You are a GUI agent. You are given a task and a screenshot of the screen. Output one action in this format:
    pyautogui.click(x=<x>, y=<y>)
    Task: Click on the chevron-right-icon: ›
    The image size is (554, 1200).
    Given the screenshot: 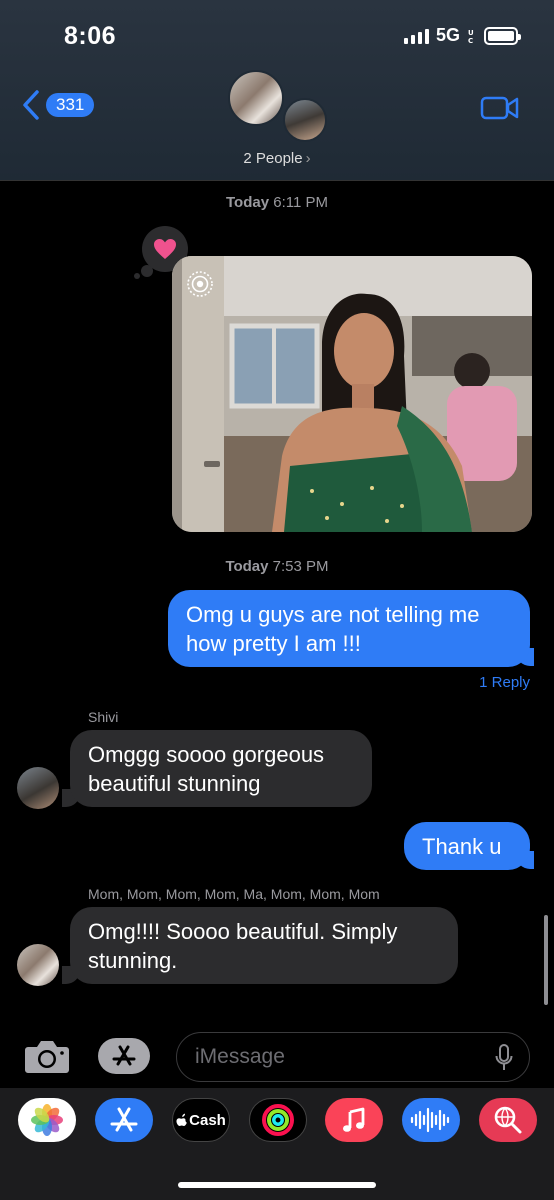 What is the action you would take?
    pyautogui.click(x=308, y=158)
    